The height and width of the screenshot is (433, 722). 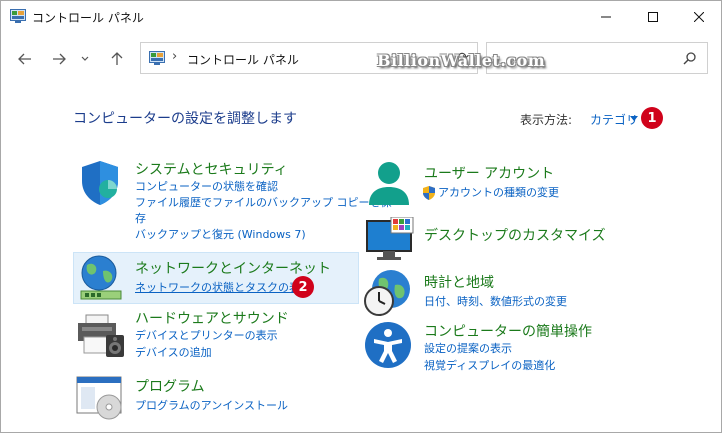 I want to click on watermark: BillionWallet.com, so click(x=461, y=60).